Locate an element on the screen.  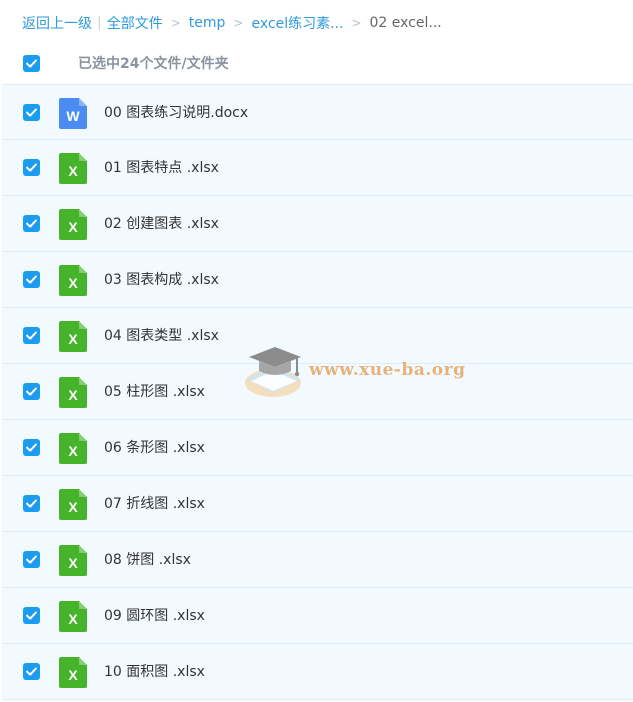
word-file-icon: W is located at coordinates (73, 113).